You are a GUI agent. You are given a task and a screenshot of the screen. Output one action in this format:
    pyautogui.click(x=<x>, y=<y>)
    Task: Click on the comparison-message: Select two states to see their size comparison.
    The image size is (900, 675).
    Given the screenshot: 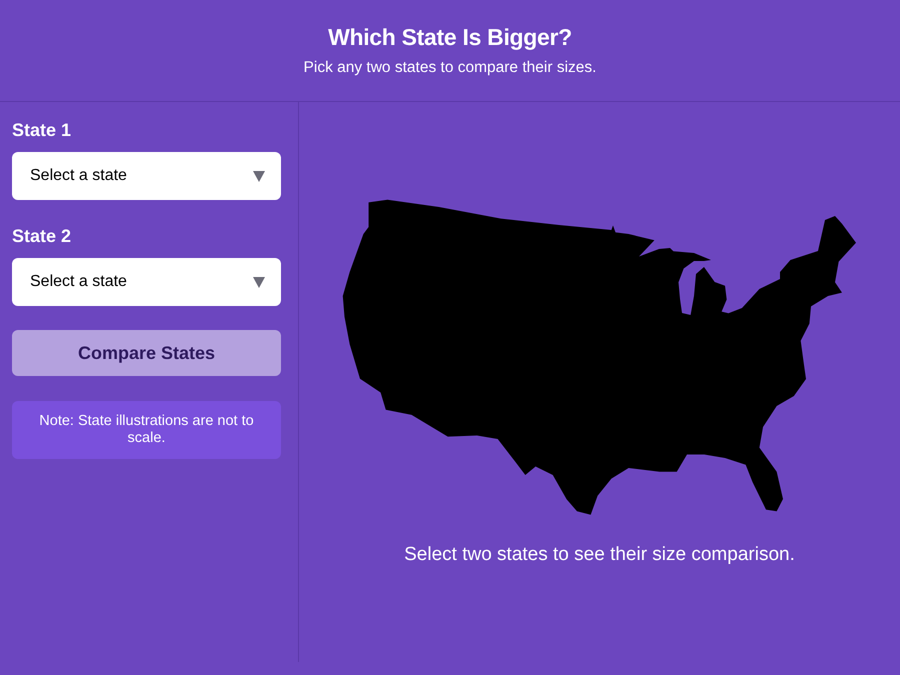 What is the action you would take?
    pyautogui.click(x=599, y=555)
    